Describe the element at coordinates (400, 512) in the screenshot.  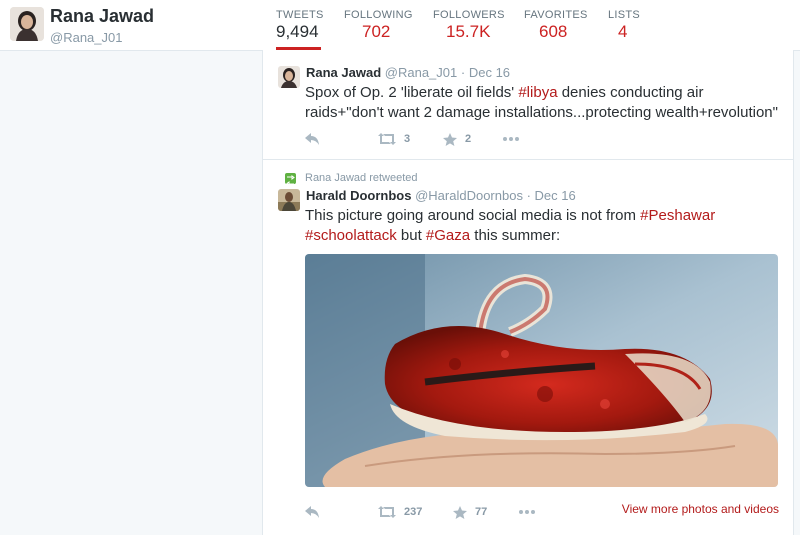
I see `retweet-button: 237` at that location.